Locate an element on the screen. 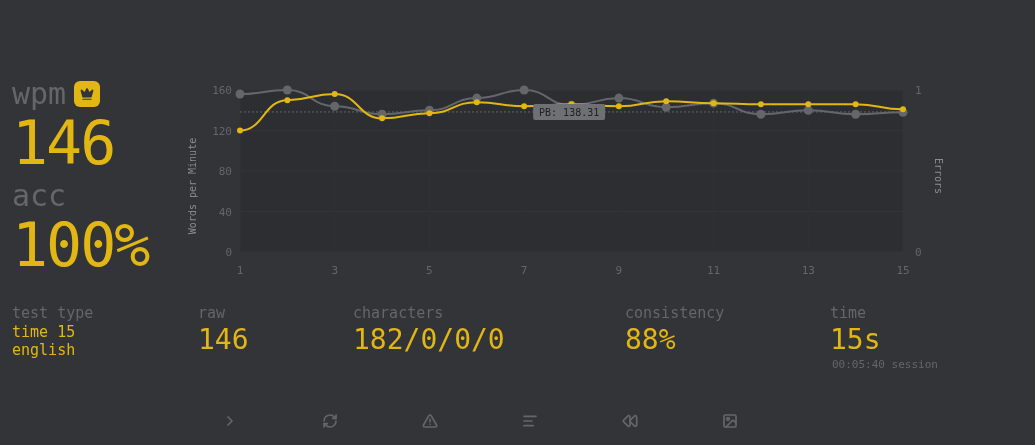  axis-title: Errors is located at coordinates (938, 176).